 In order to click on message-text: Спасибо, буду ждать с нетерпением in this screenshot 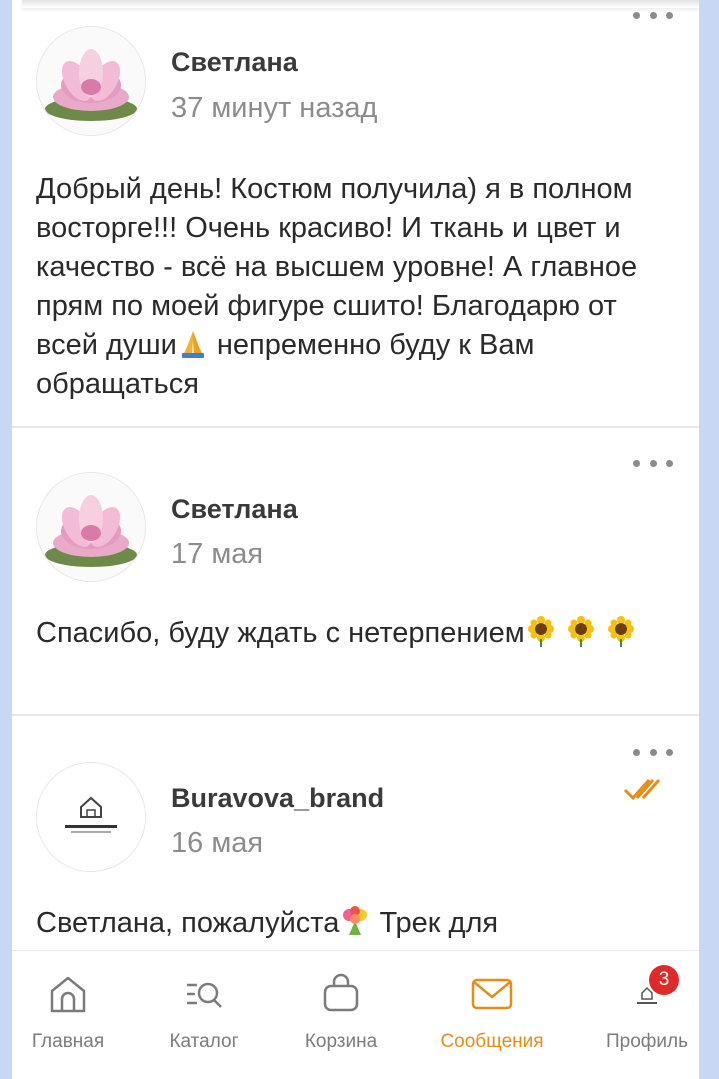, I will do `click(356, 633)`.